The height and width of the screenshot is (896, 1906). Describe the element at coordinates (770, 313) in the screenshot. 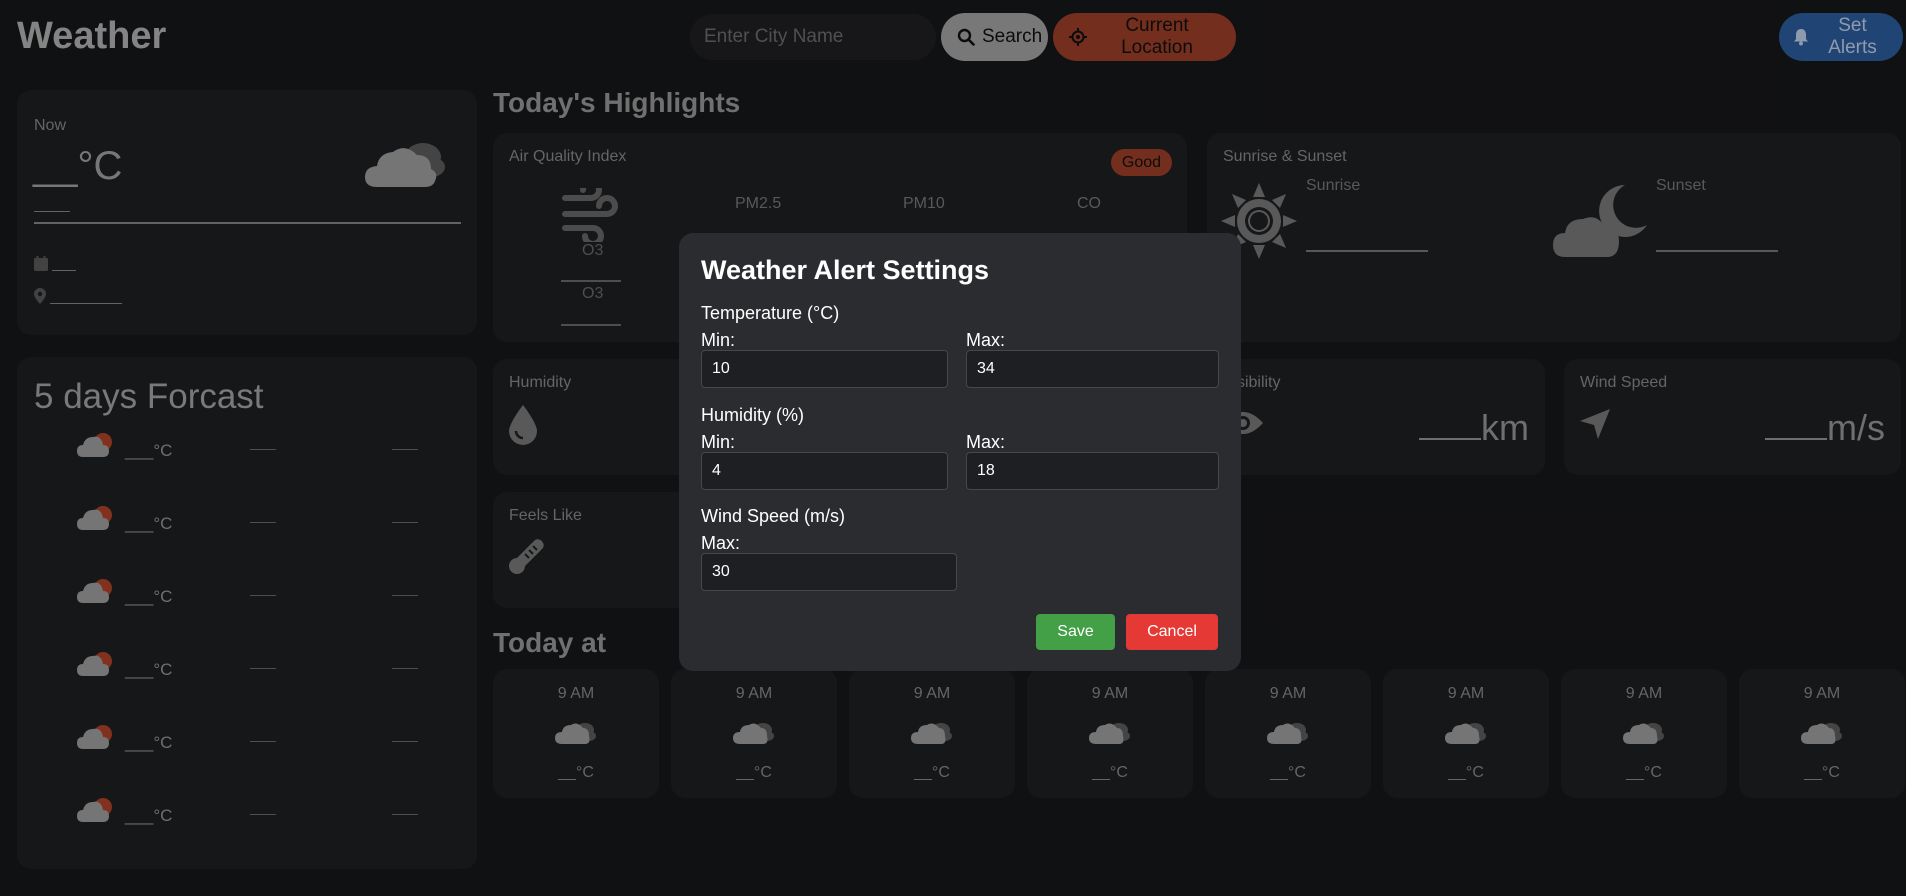

I see `temperature-section-label: Temperature (°C)` at that location.